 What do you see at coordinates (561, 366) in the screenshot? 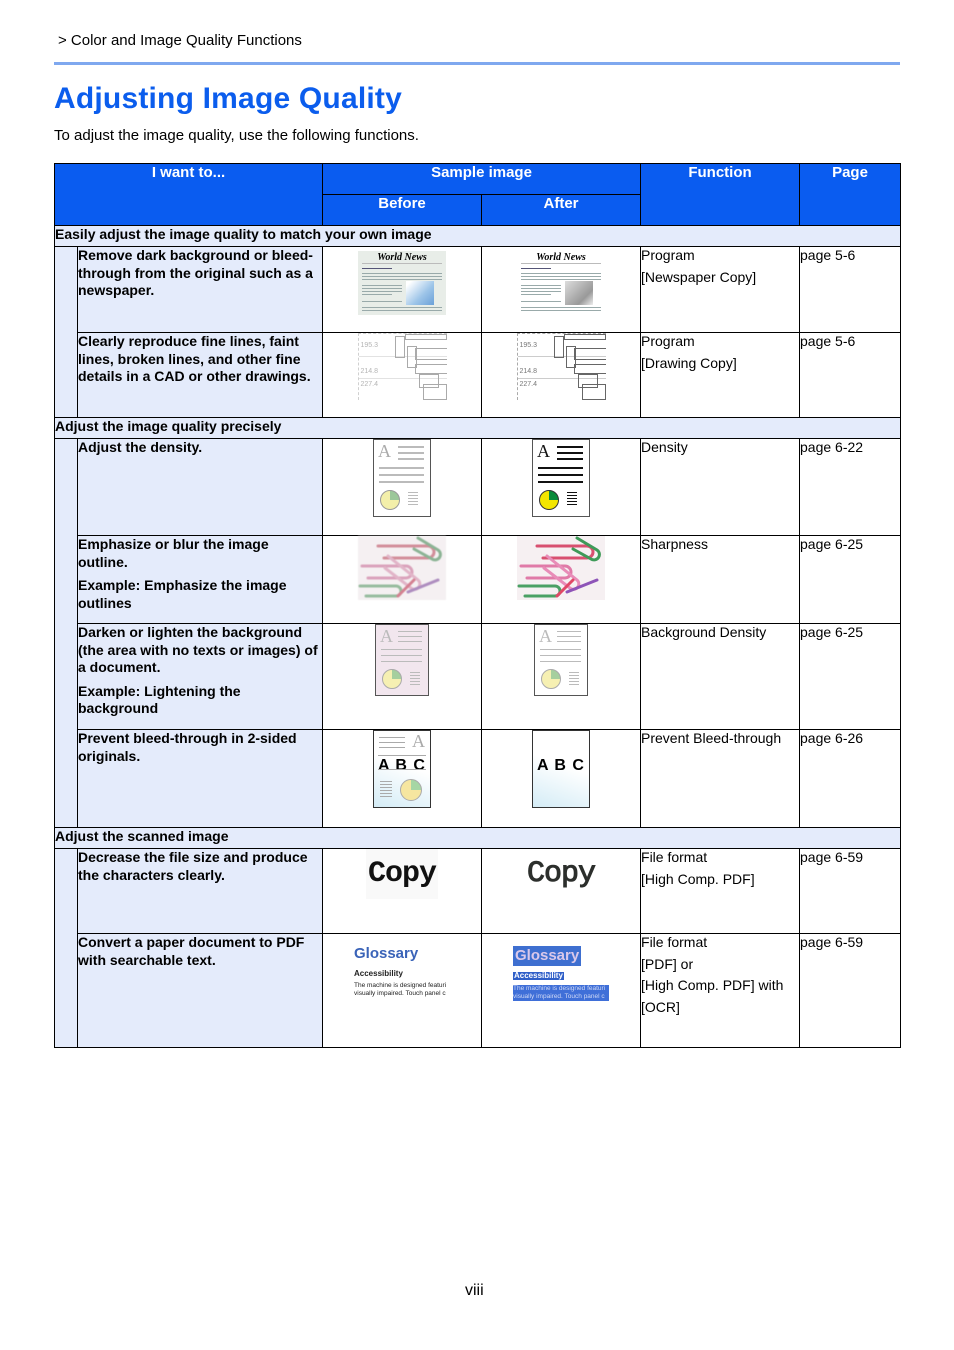
I see `cad-after-image: 195.3 214.8 227.4` at bounding box center [561, 366].